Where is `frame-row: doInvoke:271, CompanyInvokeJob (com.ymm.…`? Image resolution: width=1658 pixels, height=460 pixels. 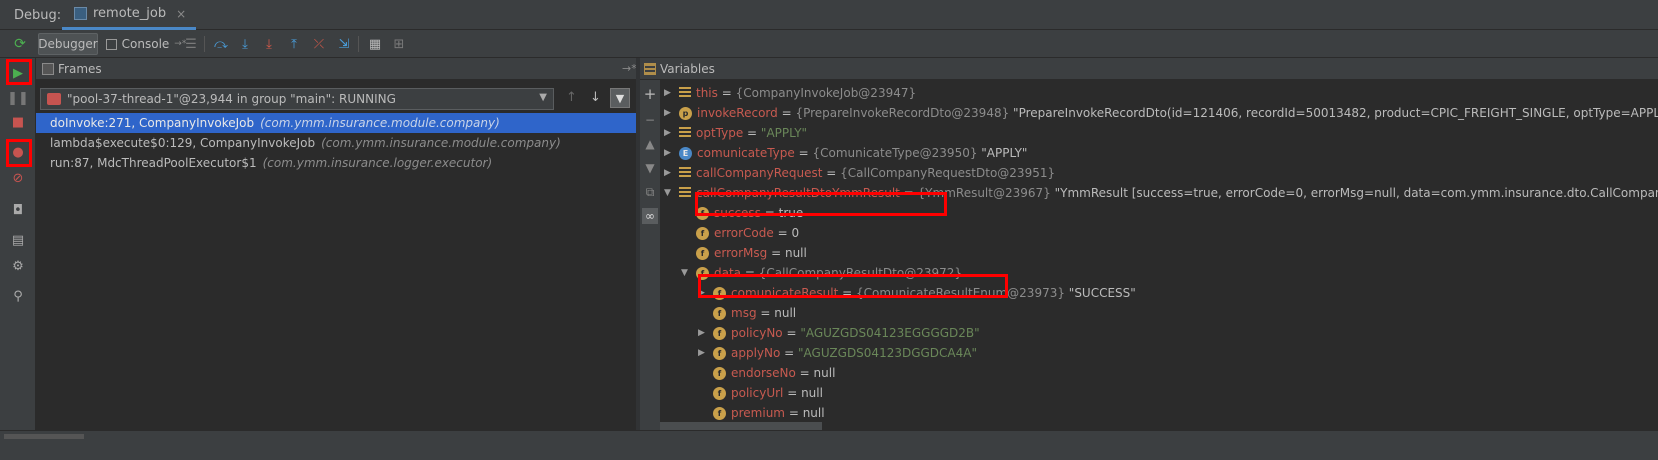
frame-row: doInvoke:271, CompanyInvokeJob (com.ymm.… is located at coordinates (336, 123).